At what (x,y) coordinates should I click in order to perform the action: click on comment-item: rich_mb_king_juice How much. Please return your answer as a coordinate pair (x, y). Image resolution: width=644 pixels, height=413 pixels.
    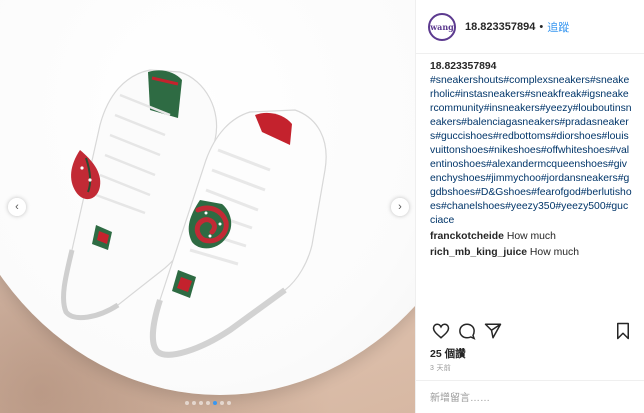
    Looking at the image, I should click on (531, 253).